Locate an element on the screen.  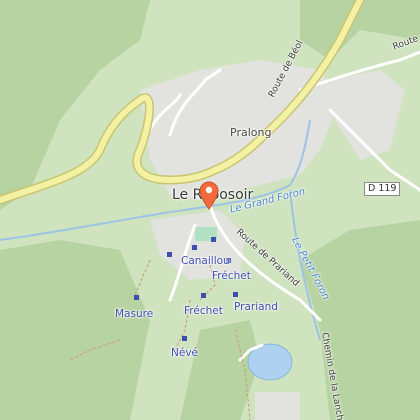
hamlet-area is located at coordinates (277, 406).